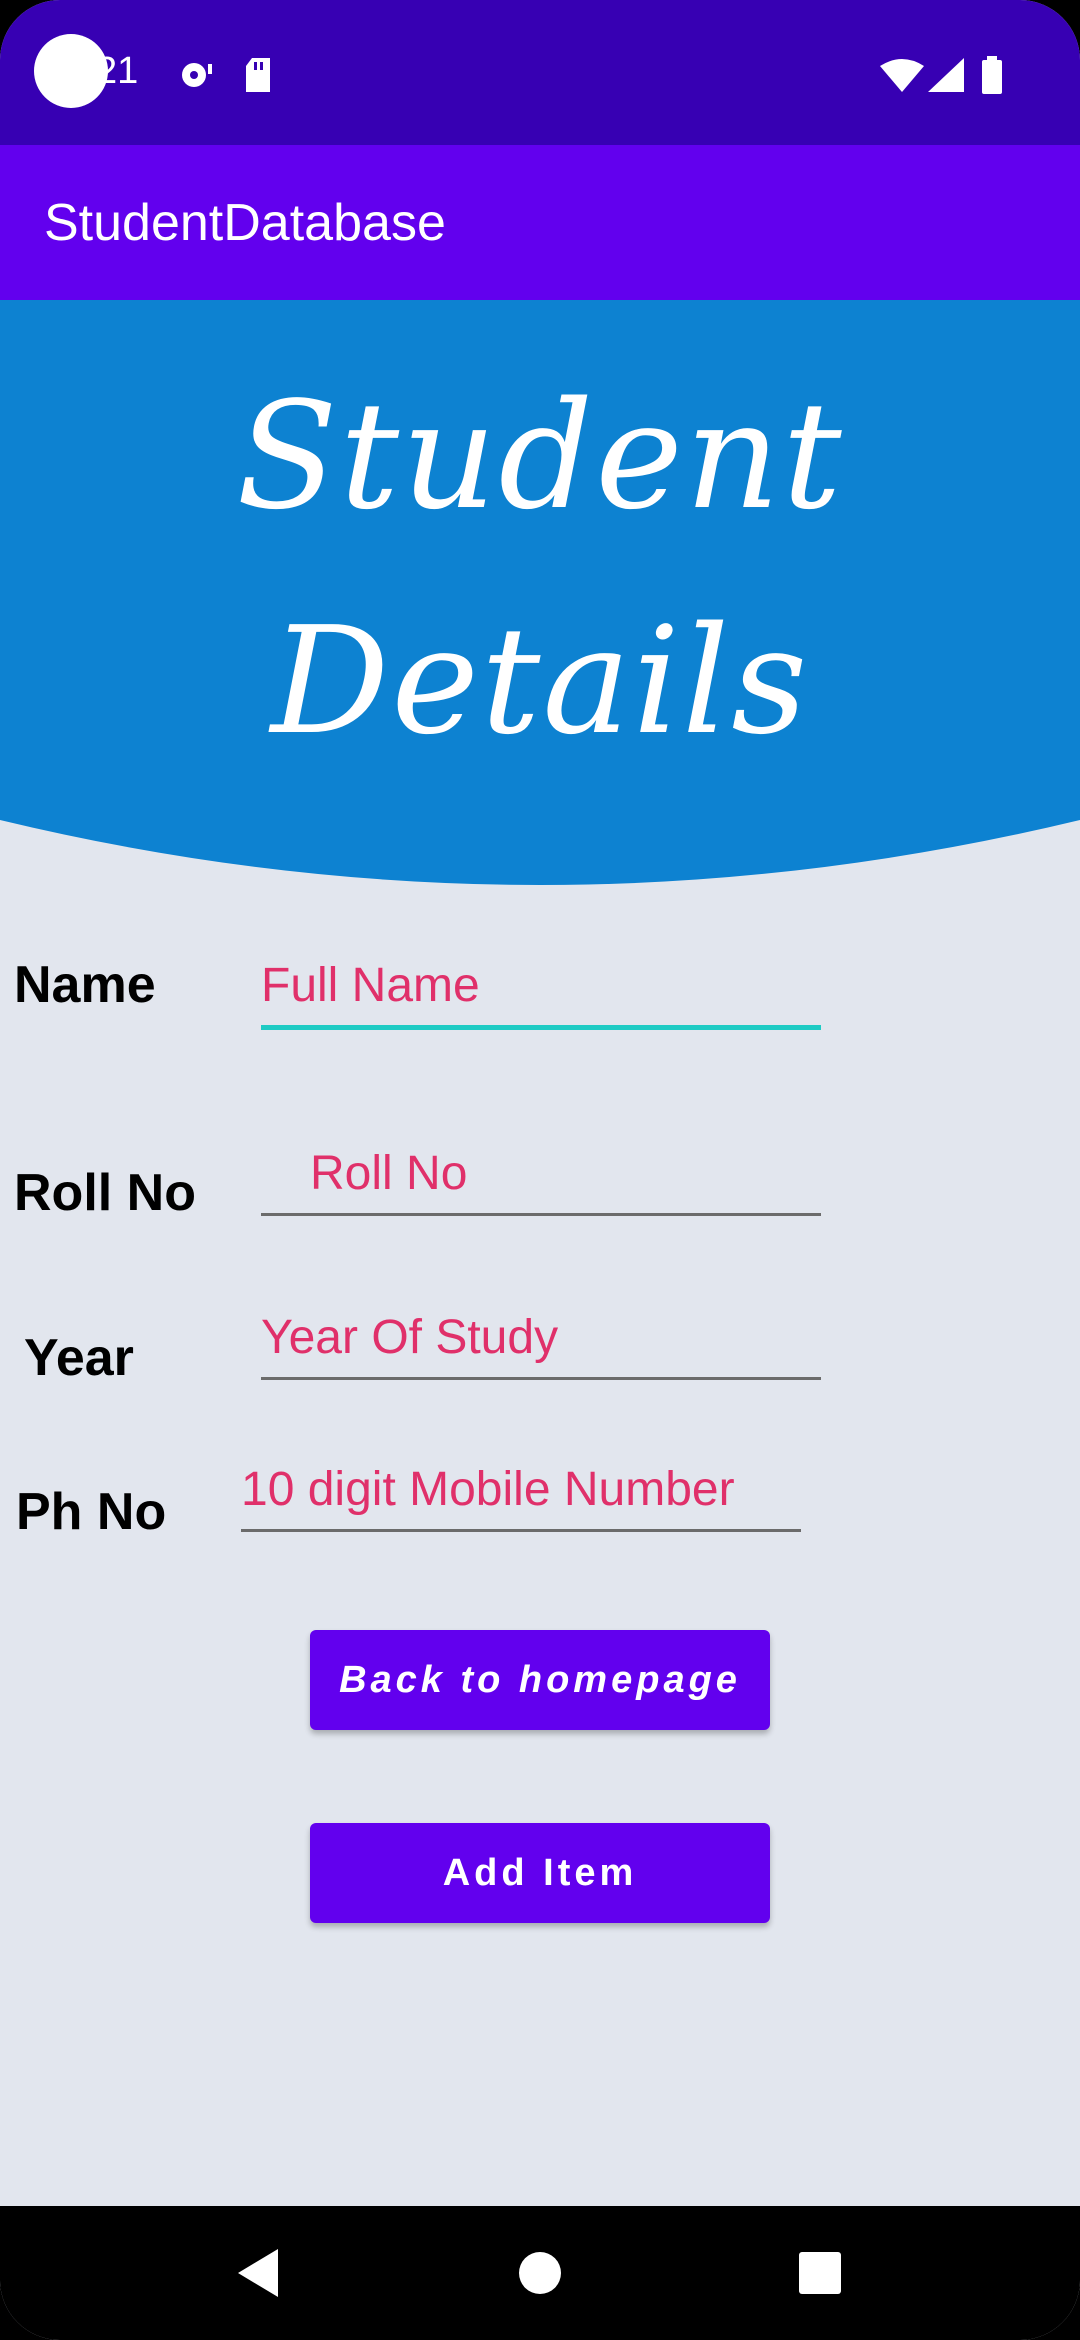 The image size is (1080, 2340). Describe the element at coordinates (196, 77) in the screenshot. I see `media-icon` at that location.